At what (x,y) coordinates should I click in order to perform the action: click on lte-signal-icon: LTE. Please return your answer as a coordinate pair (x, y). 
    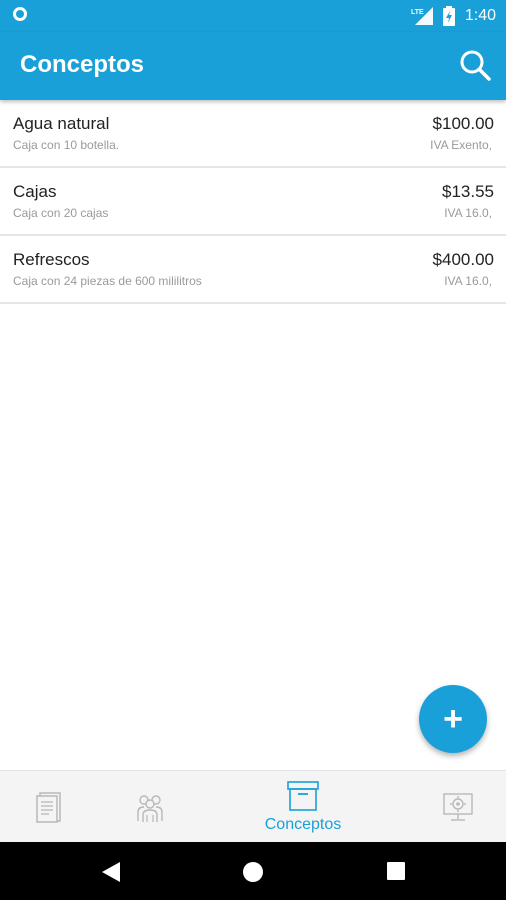
    Looking at the image, I should click on (422, 16).